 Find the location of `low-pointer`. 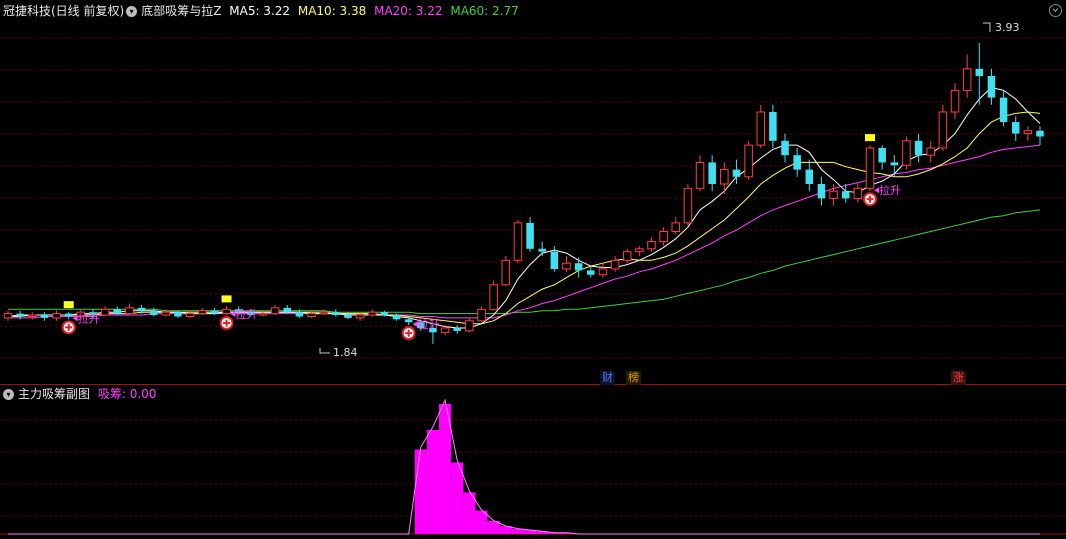

low-pointer is located at coordinates (324, 351).